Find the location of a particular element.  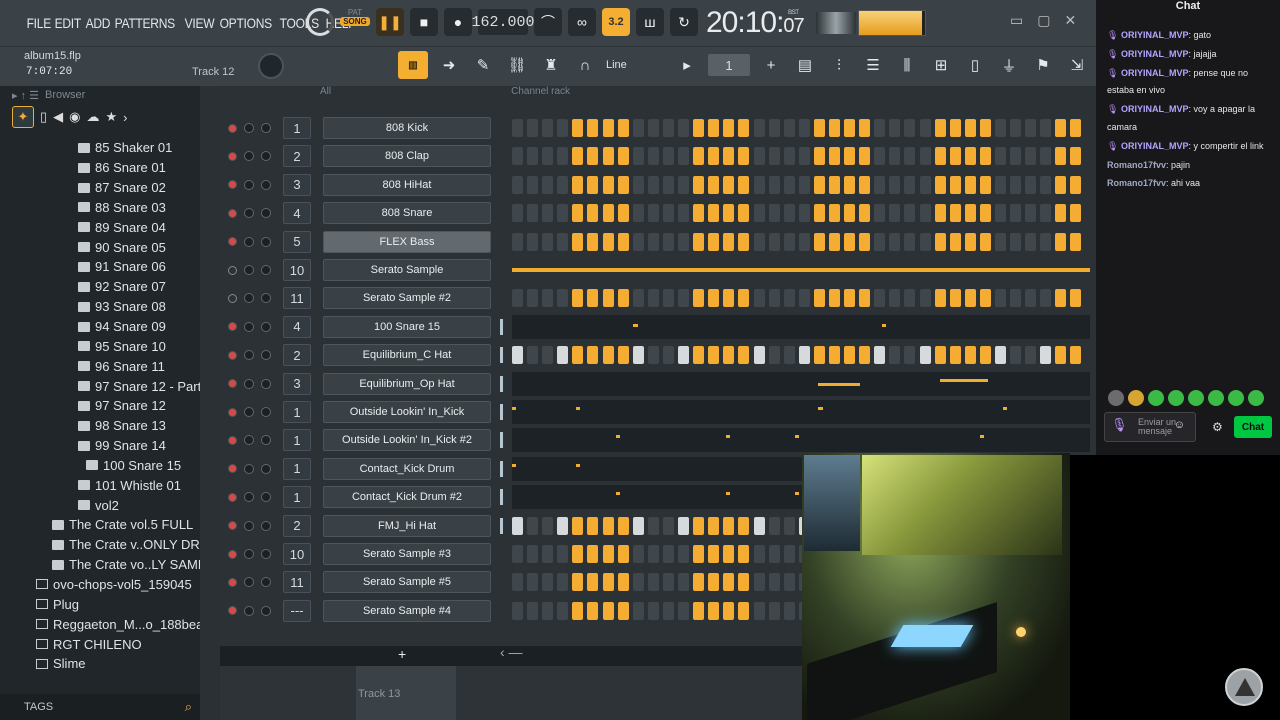

arrow-icon: ➜ is located at coordinates (449, 65).